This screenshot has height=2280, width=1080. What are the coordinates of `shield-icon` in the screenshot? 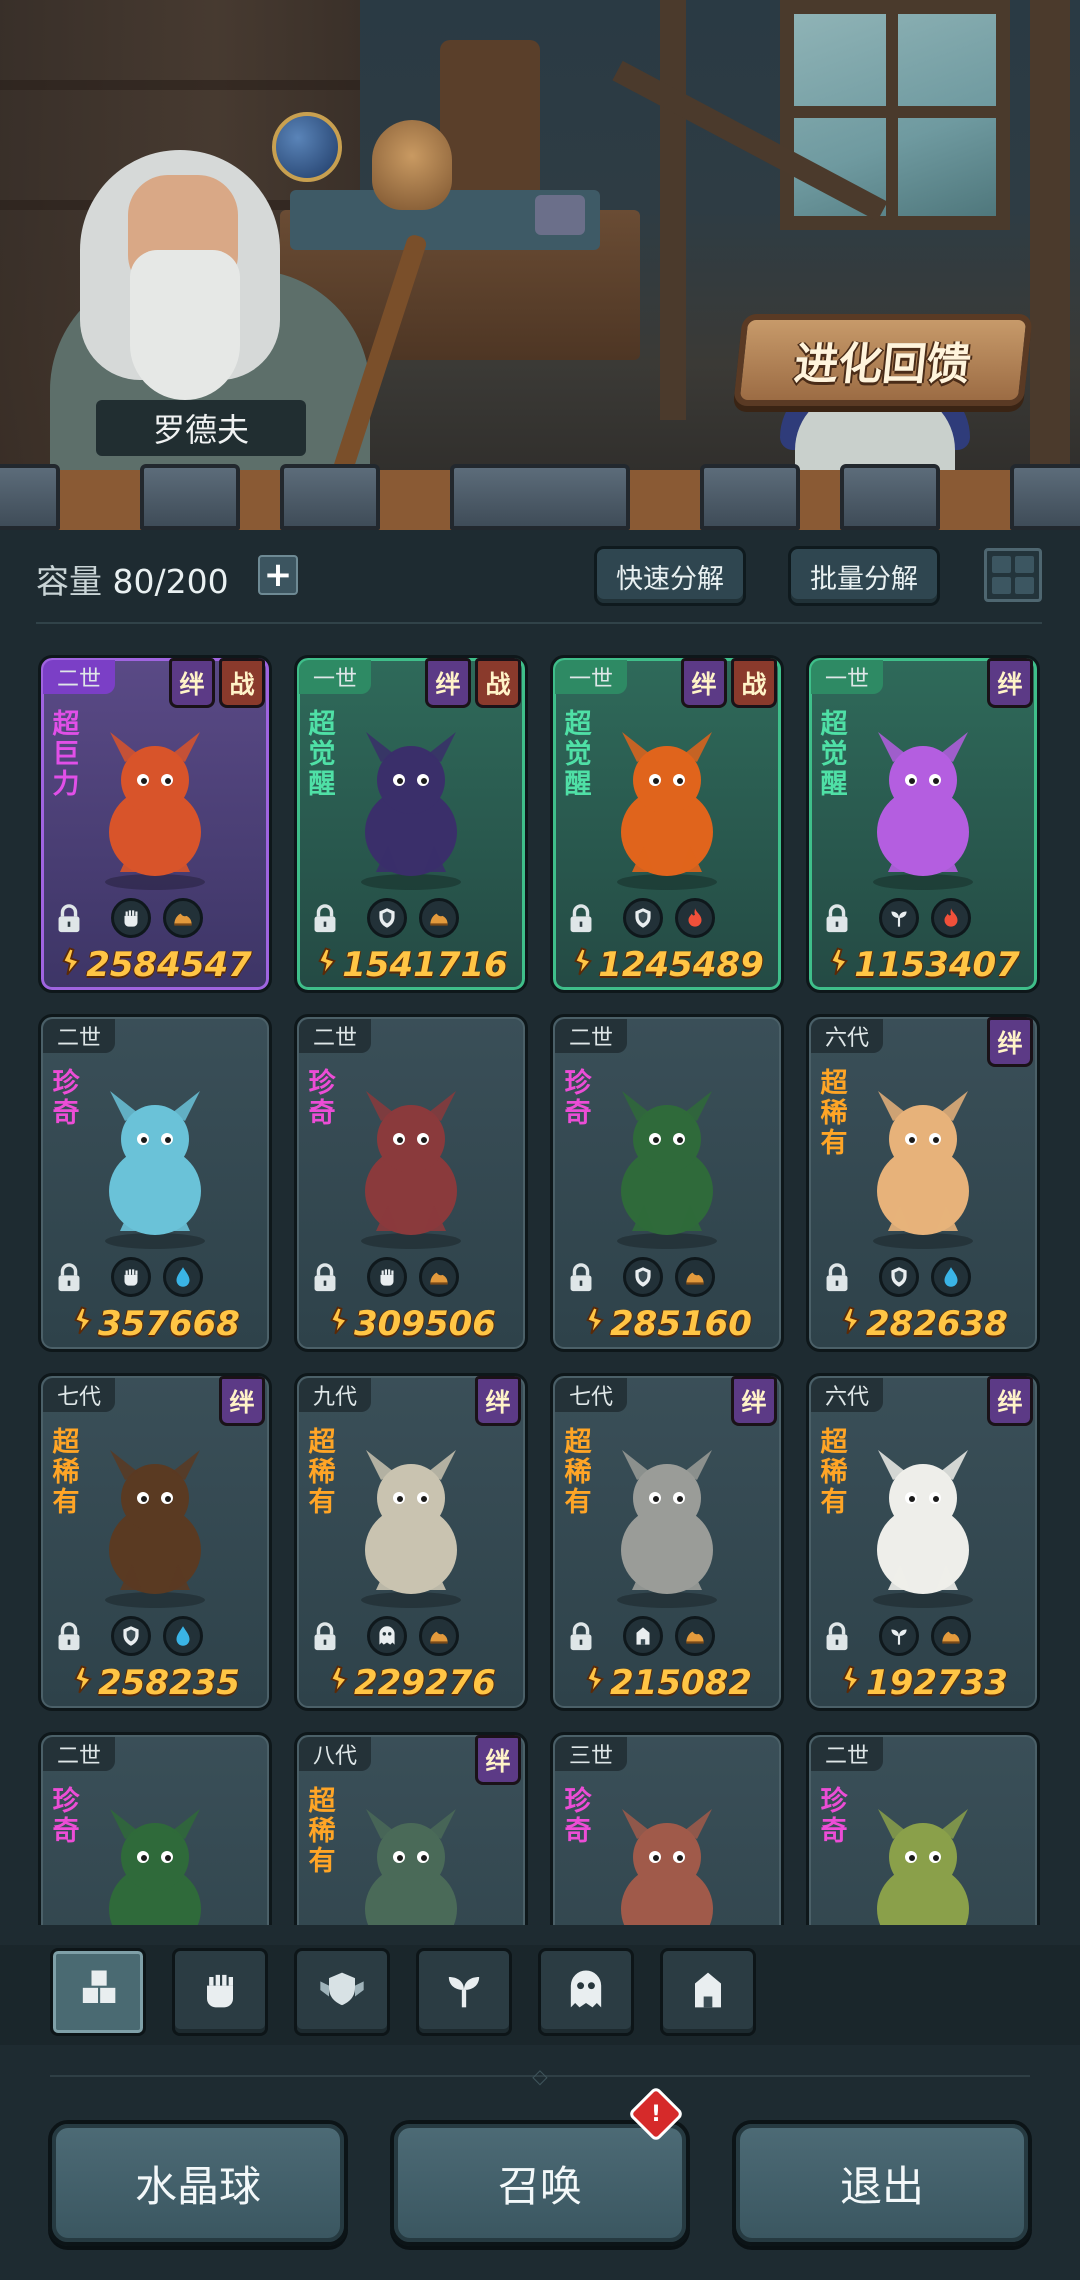 It's located at (131, 1636).